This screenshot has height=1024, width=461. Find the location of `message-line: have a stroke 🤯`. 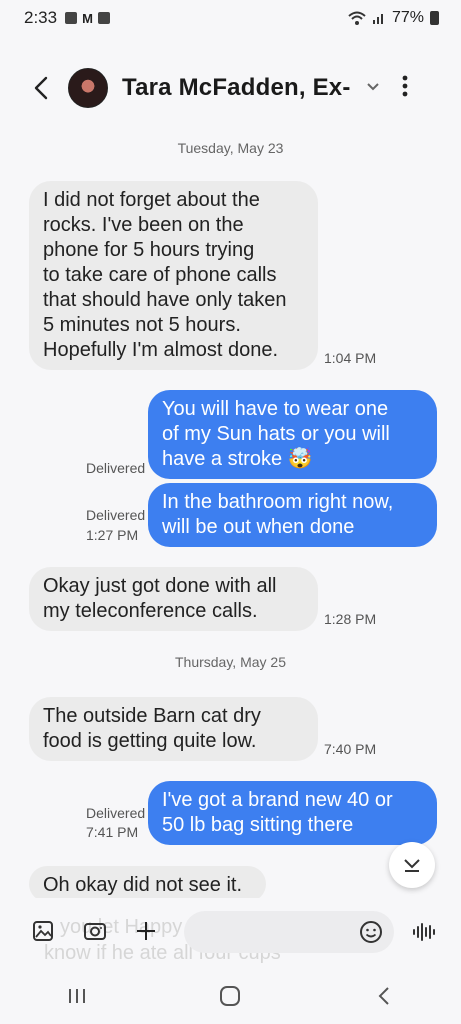

message-line: have a stroke 🤯 is located at coordinates (237, 459).